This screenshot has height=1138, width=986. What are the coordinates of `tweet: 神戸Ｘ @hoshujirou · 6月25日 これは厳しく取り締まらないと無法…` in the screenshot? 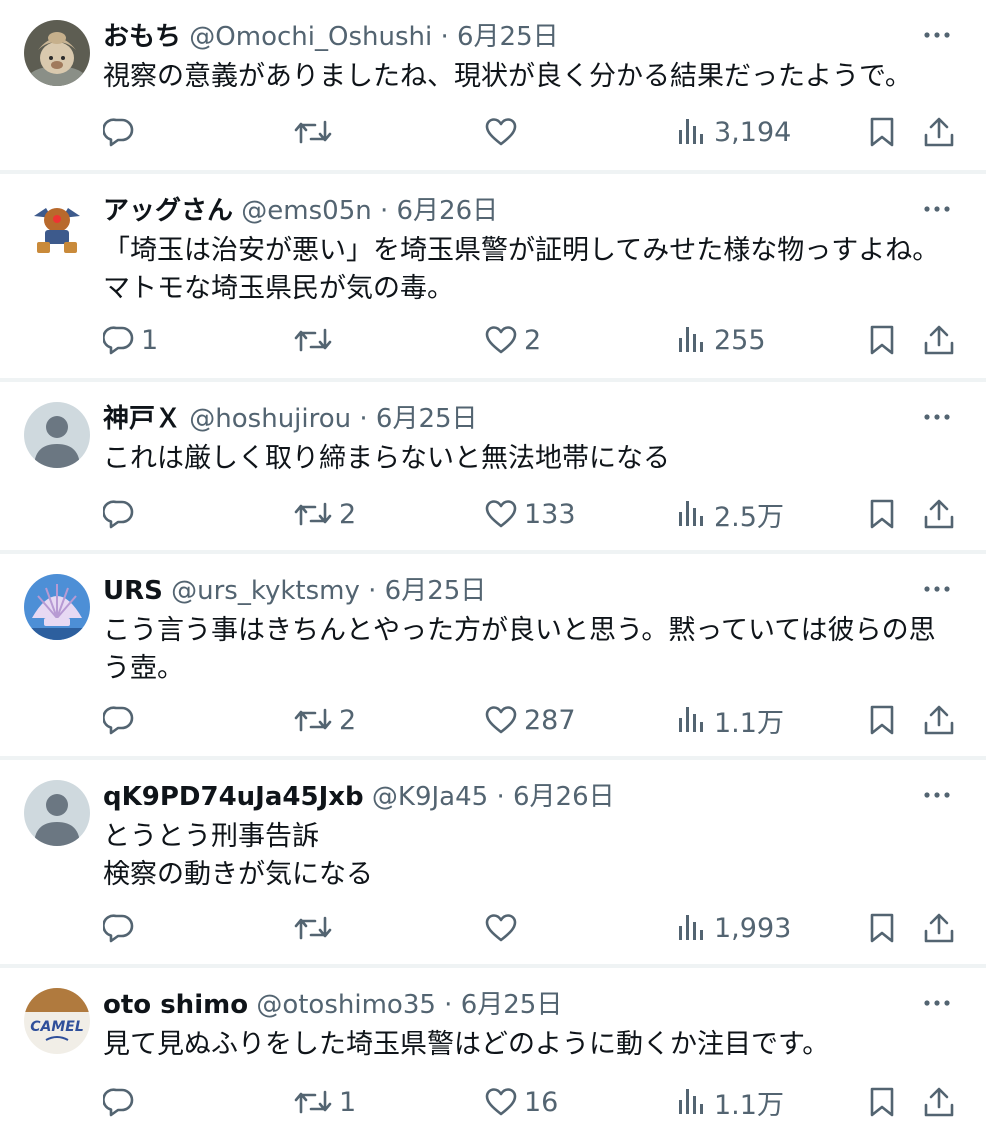 It's located at (493, 466).